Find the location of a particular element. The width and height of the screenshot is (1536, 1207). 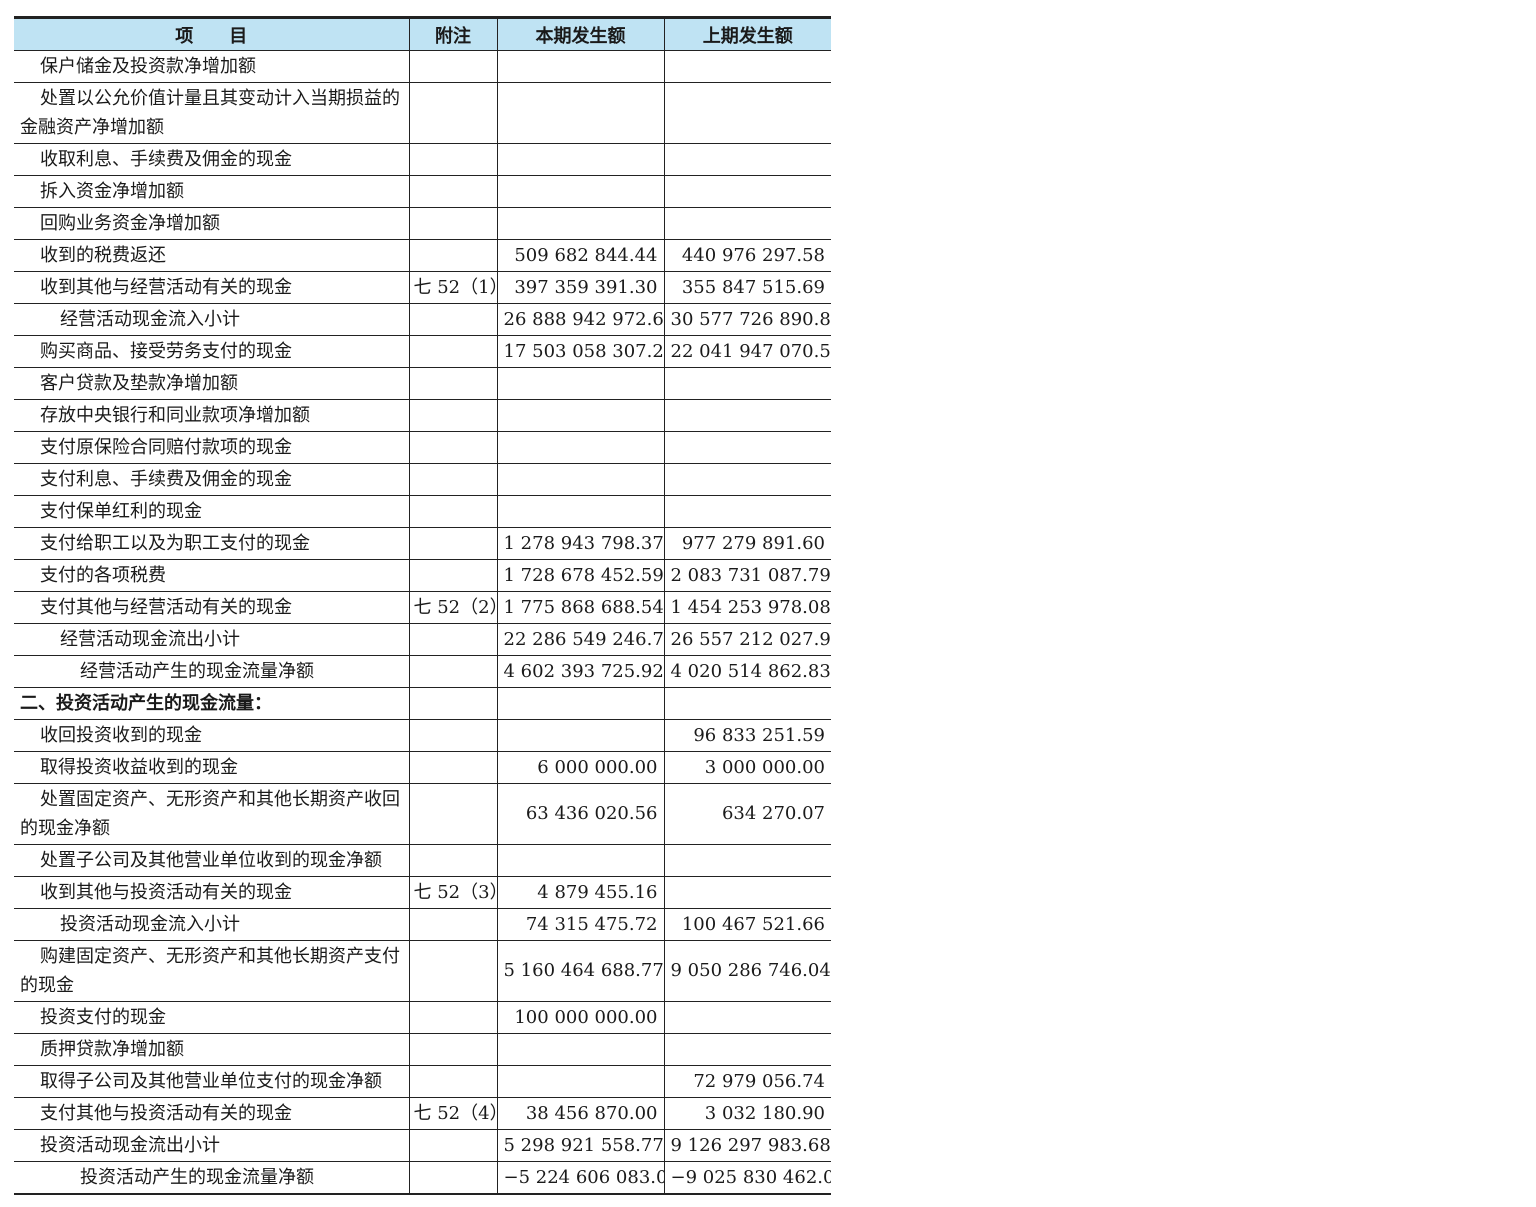

row-current: 22 286 549 246.73 is located at coordinates (580, 639).